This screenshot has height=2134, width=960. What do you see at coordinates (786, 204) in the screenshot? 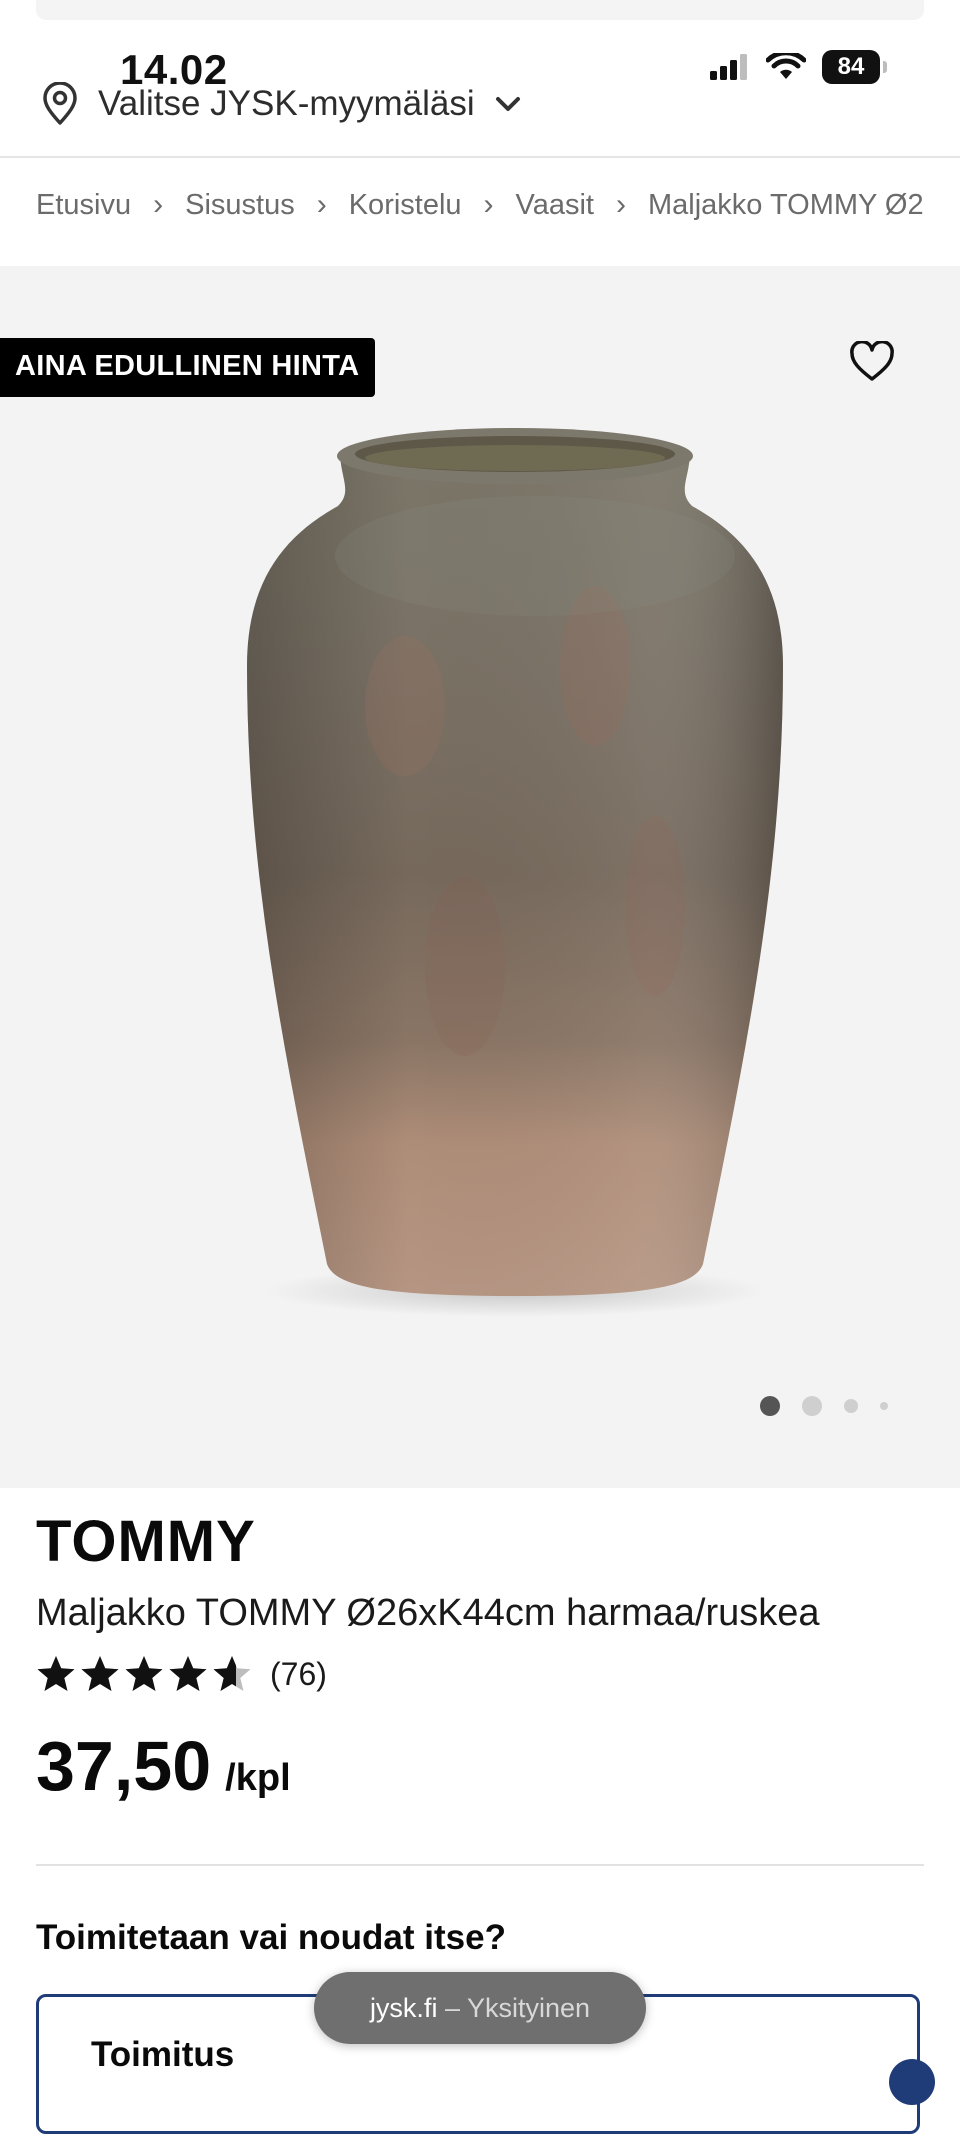
I see `breadcrumb-item-current: Maljakko TOMMY Ø26xK44cm harmaa/ruskea` at bounding box center [786, 204].